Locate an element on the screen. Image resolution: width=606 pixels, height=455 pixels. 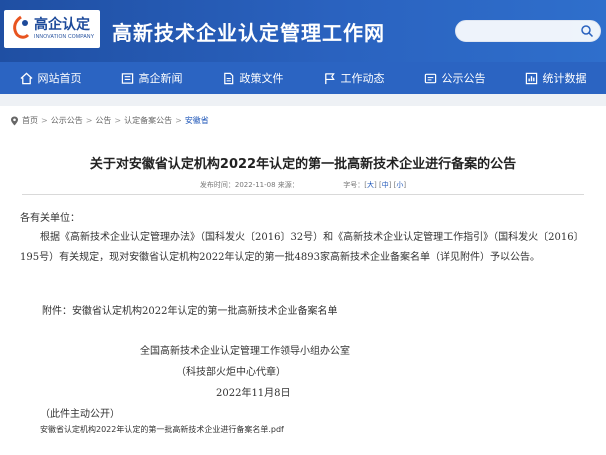
breadcrumb-notice: 公告 is located at coordinates (103, 120).